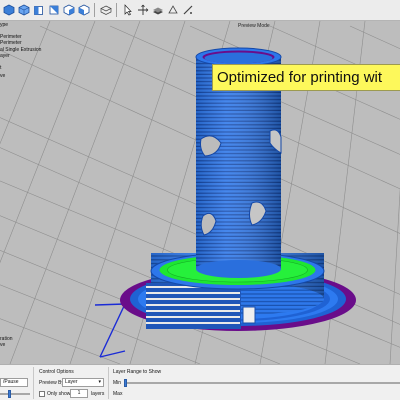 Image resolution: width=400 pixels, height=400 pixels. I want to click on top-toolbar, so click(200, 10).